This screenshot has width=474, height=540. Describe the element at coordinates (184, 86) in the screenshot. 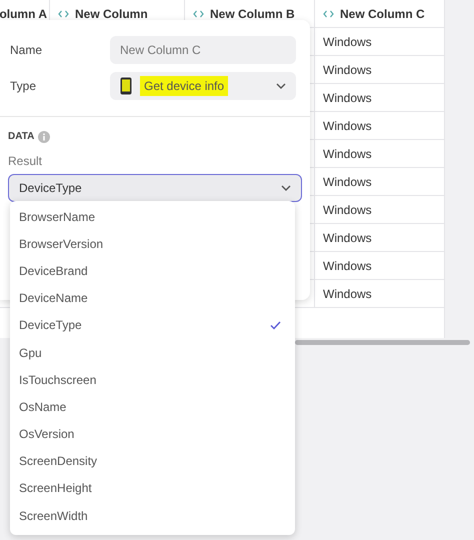

I see `select-value: Get device info` at that location.